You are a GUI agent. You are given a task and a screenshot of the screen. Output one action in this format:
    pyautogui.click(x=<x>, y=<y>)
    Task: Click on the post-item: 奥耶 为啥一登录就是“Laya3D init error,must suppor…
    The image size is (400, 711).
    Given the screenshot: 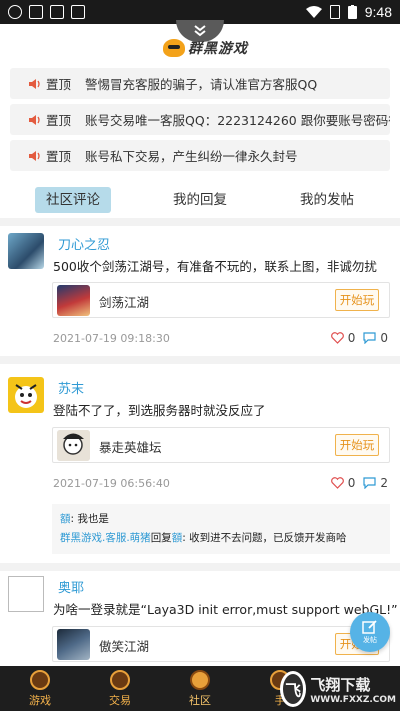 What is the action you would take?
    pyautogui.click(x=200, y=618)
    